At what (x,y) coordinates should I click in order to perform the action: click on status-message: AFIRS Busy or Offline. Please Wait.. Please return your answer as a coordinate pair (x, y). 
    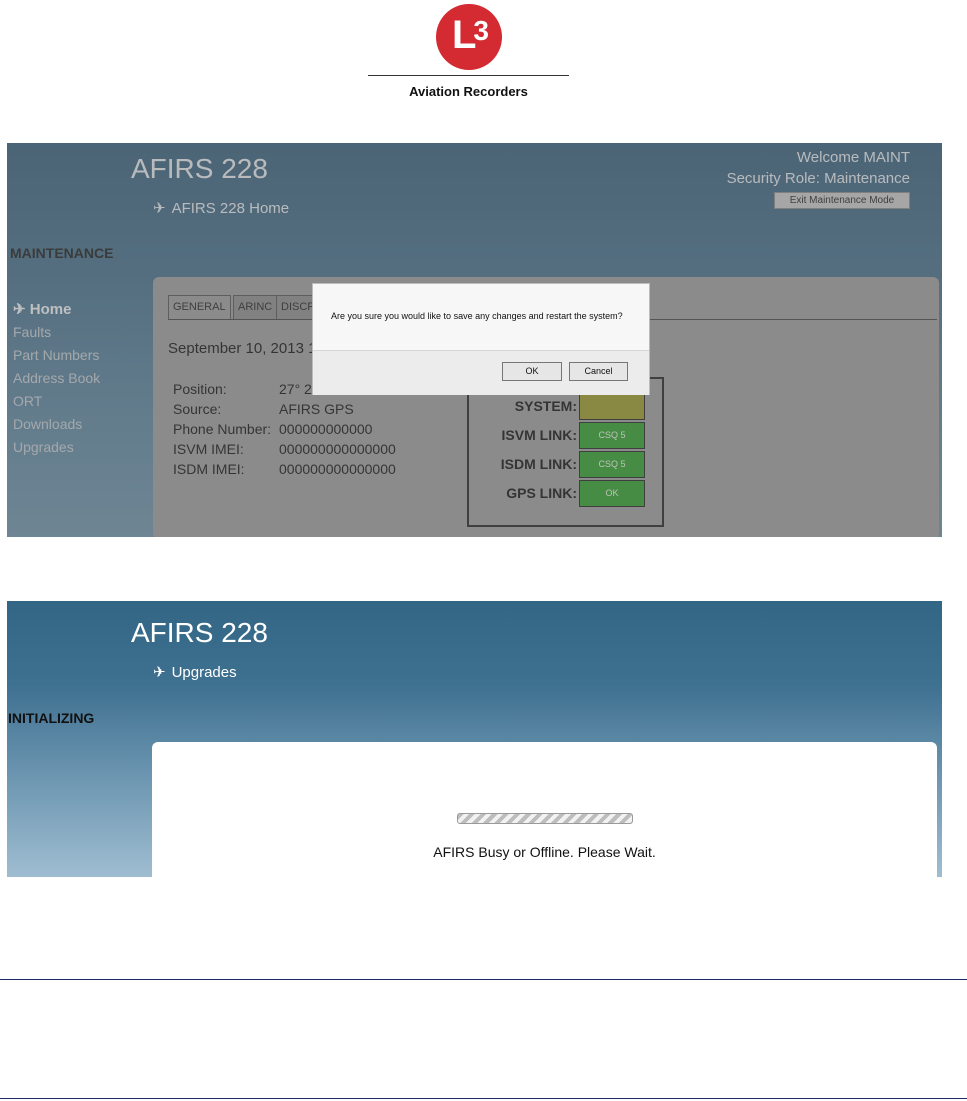
    Looking at the image, I should click on (544, 852).